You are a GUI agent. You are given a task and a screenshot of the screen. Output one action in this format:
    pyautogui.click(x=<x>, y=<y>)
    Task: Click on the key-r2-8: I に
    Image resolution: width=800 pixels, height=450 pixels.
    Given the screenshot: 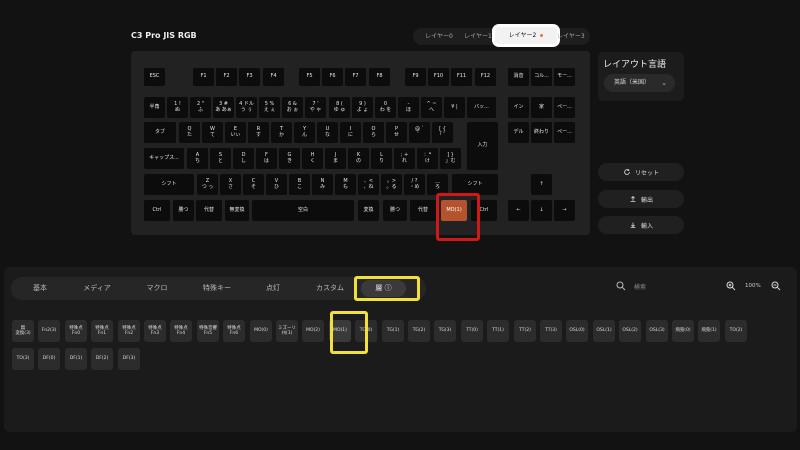 What is the action you would take?
    pyautogui.click(x=350, y=132)
    